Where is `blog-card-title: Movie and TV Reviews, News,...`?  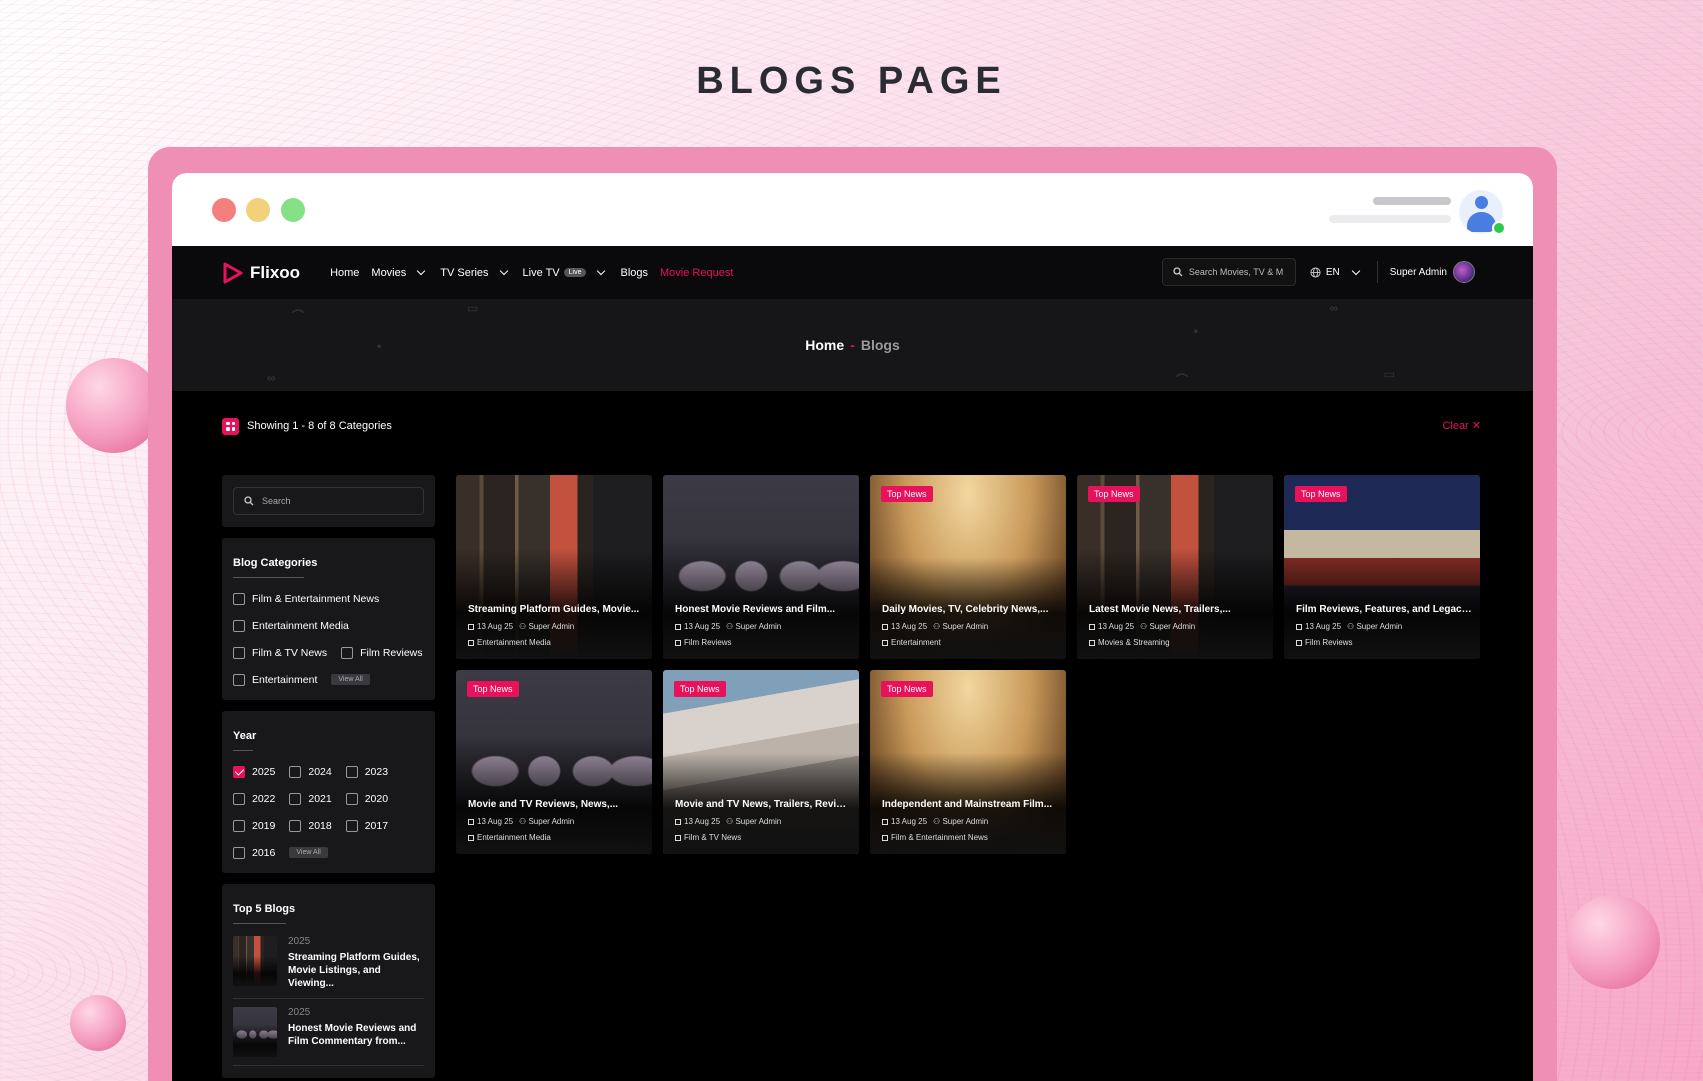
blog-card-title: Movie and TV Reviews, News,... is located at coordinates (543, 804).